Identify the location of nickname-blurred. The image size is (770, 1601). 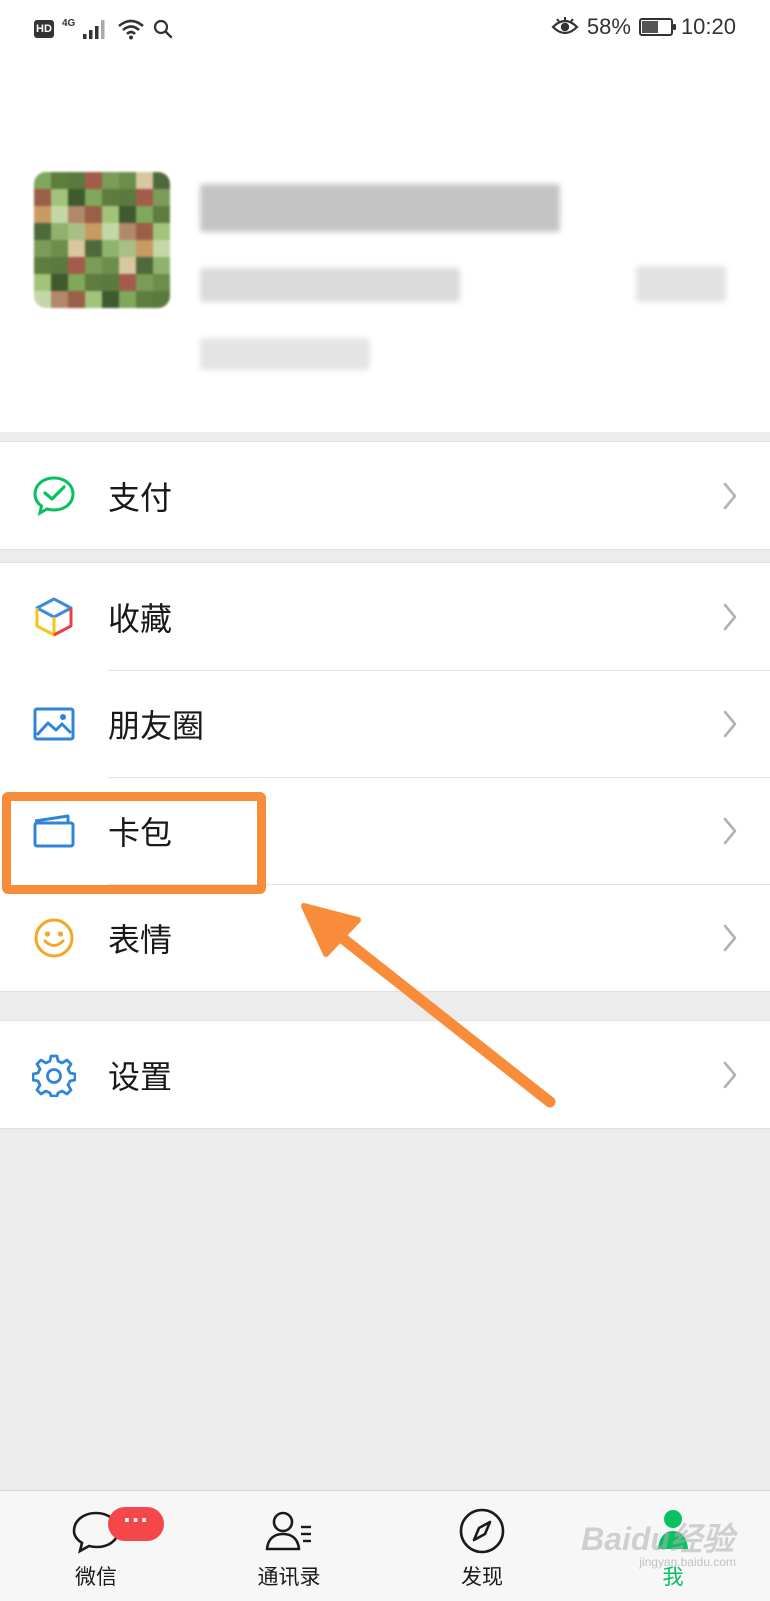
(380, 208).